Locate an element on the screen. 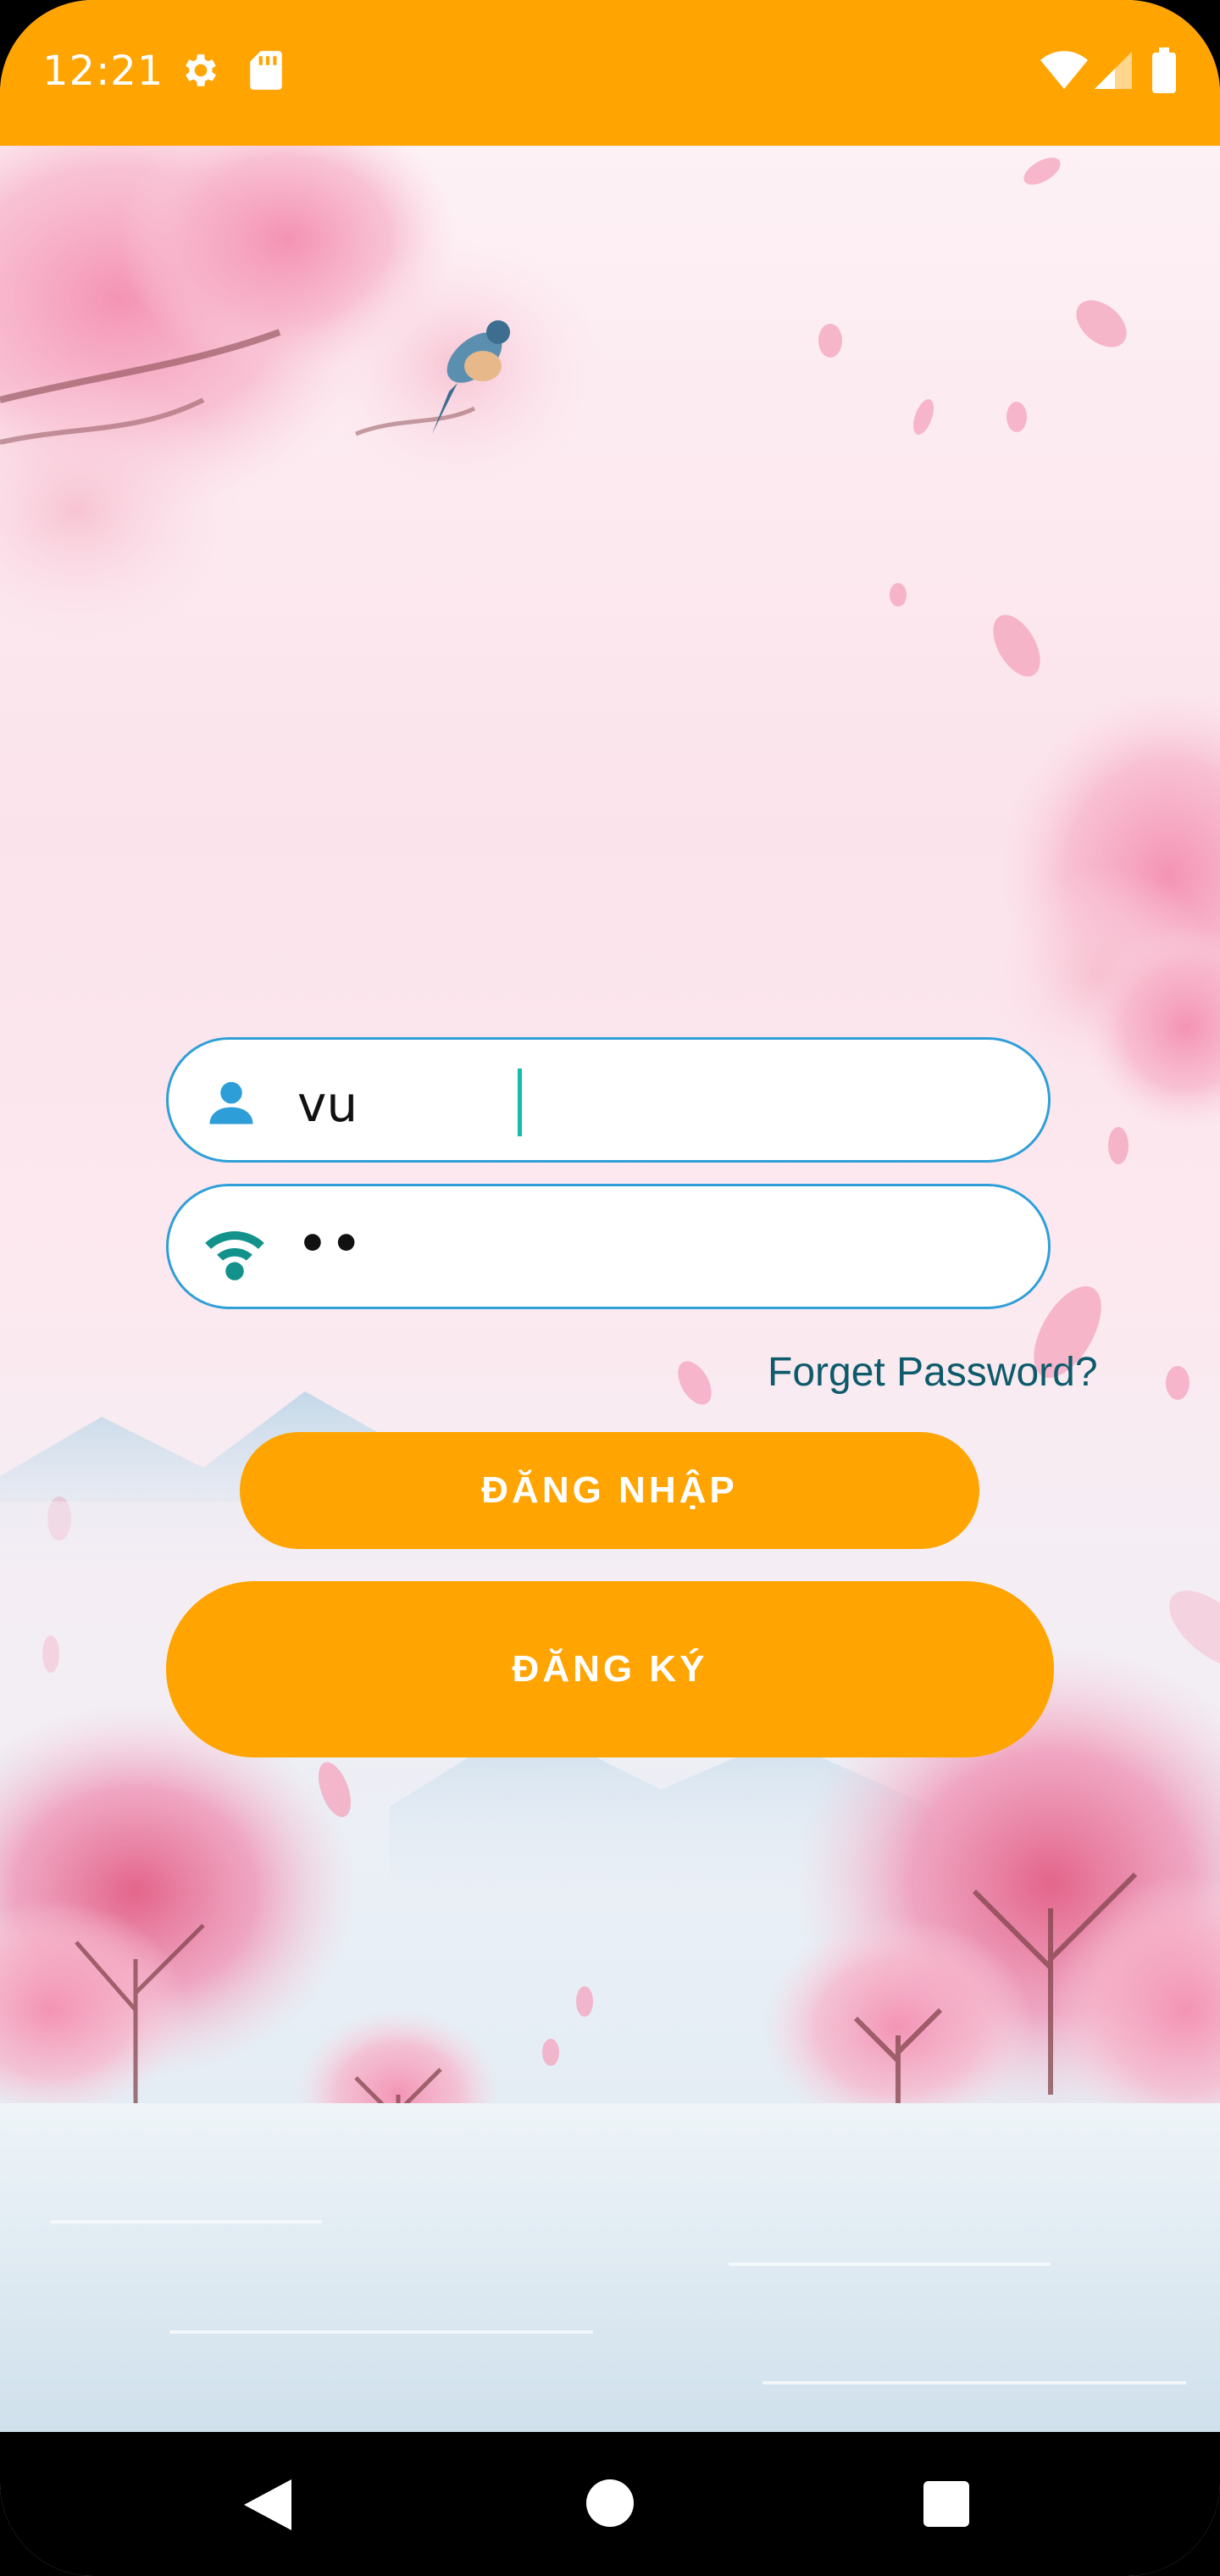  text-caret is located at coordinates (520, 1102).